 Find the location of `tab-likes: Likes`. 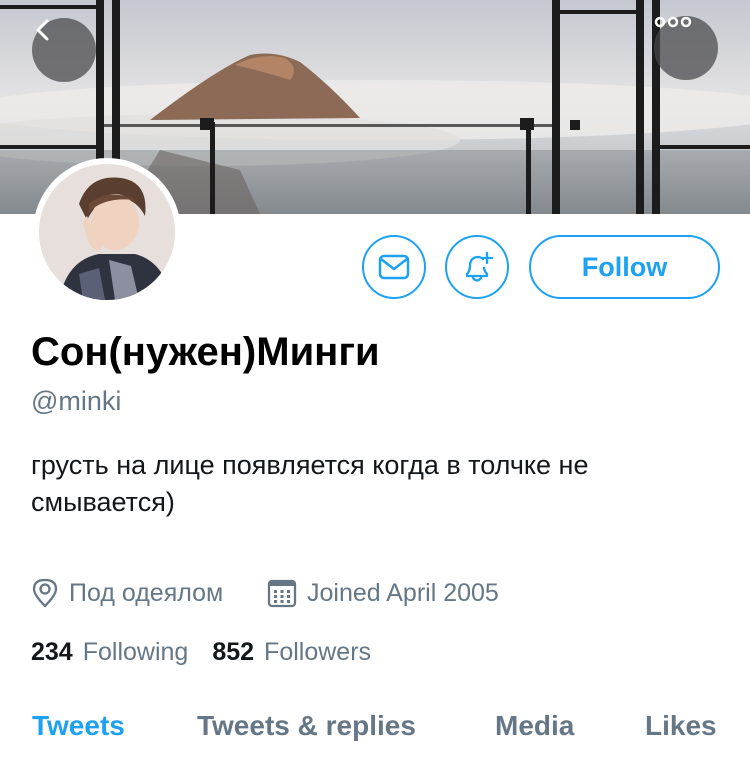

tab-likes: Likes is located at coordinates (681, 726).